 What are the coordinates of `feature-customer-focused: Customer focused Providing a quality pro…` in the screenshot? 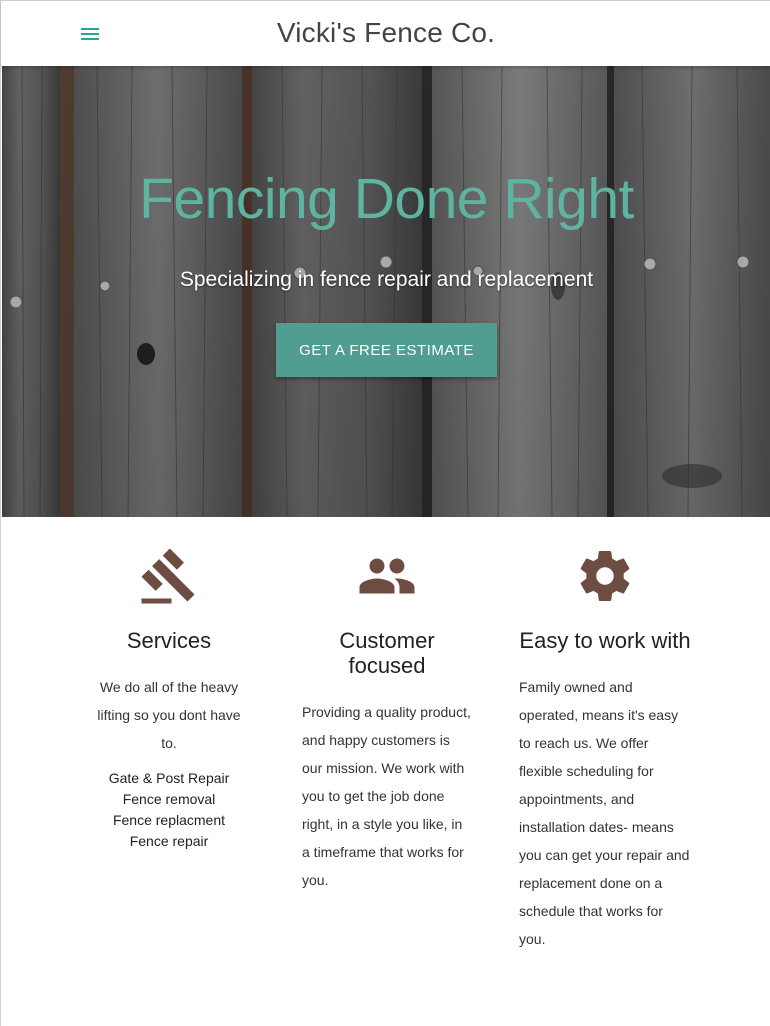 It's located at (387, 720).